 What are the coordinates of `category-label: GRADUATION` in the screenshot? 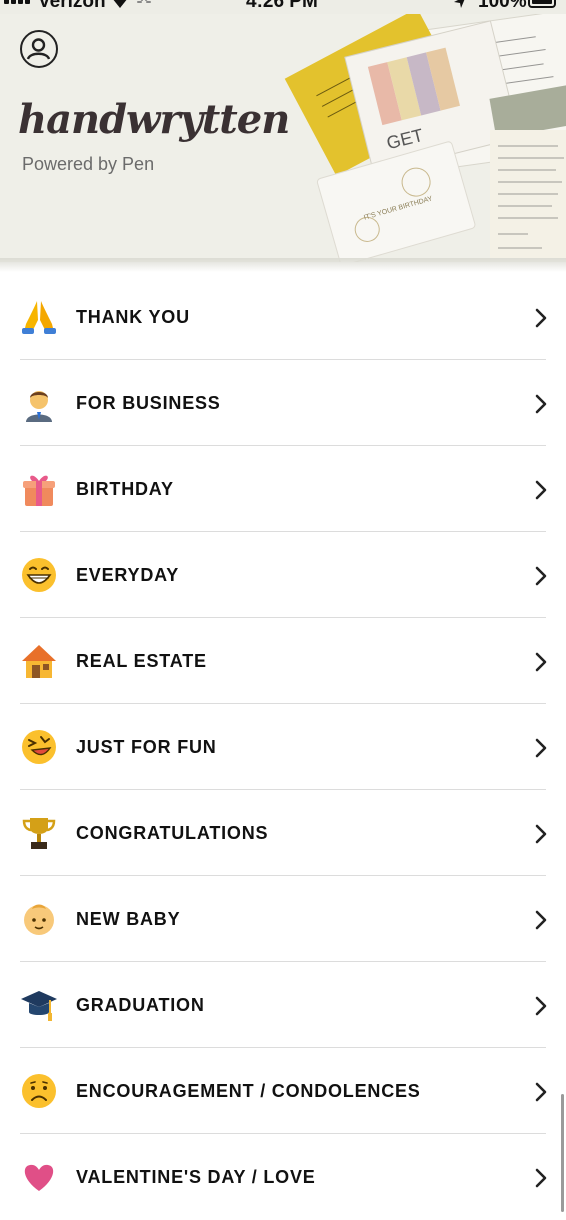 It's located at (140, 1005).